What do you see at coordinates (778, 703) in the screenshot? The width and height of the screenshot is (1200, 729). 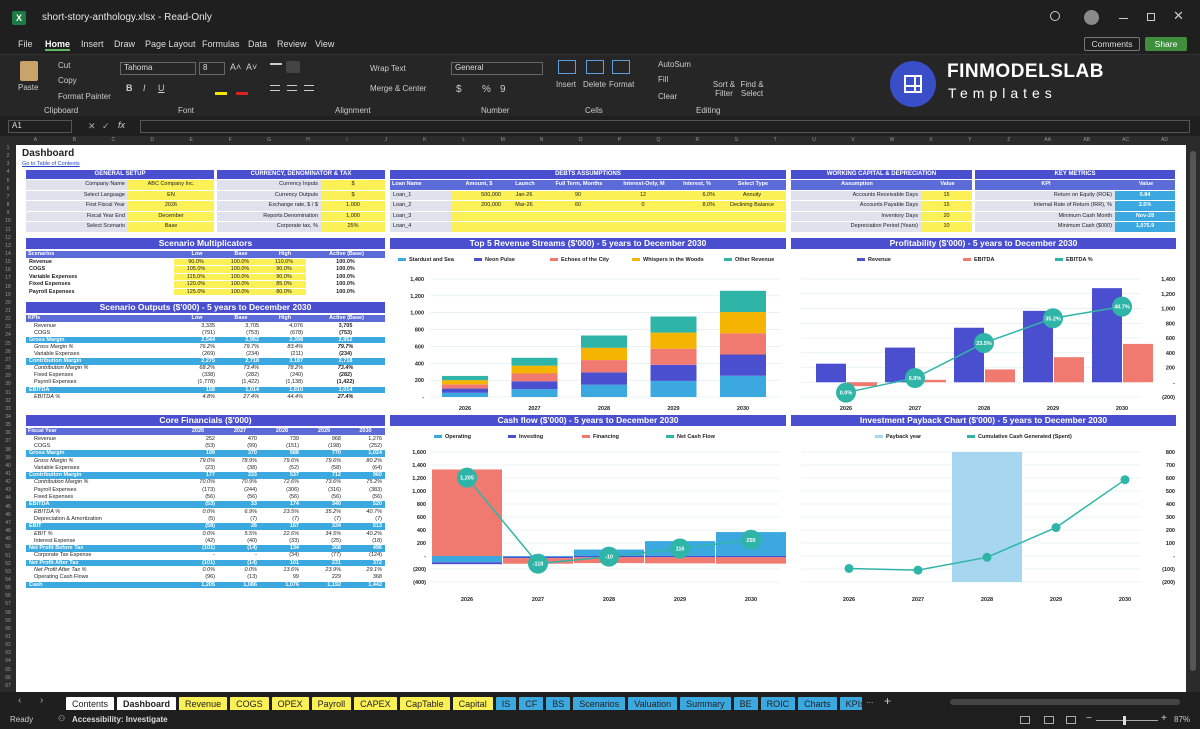 I see `sheet-tab: ROIC` at bounding box center [778, 703].